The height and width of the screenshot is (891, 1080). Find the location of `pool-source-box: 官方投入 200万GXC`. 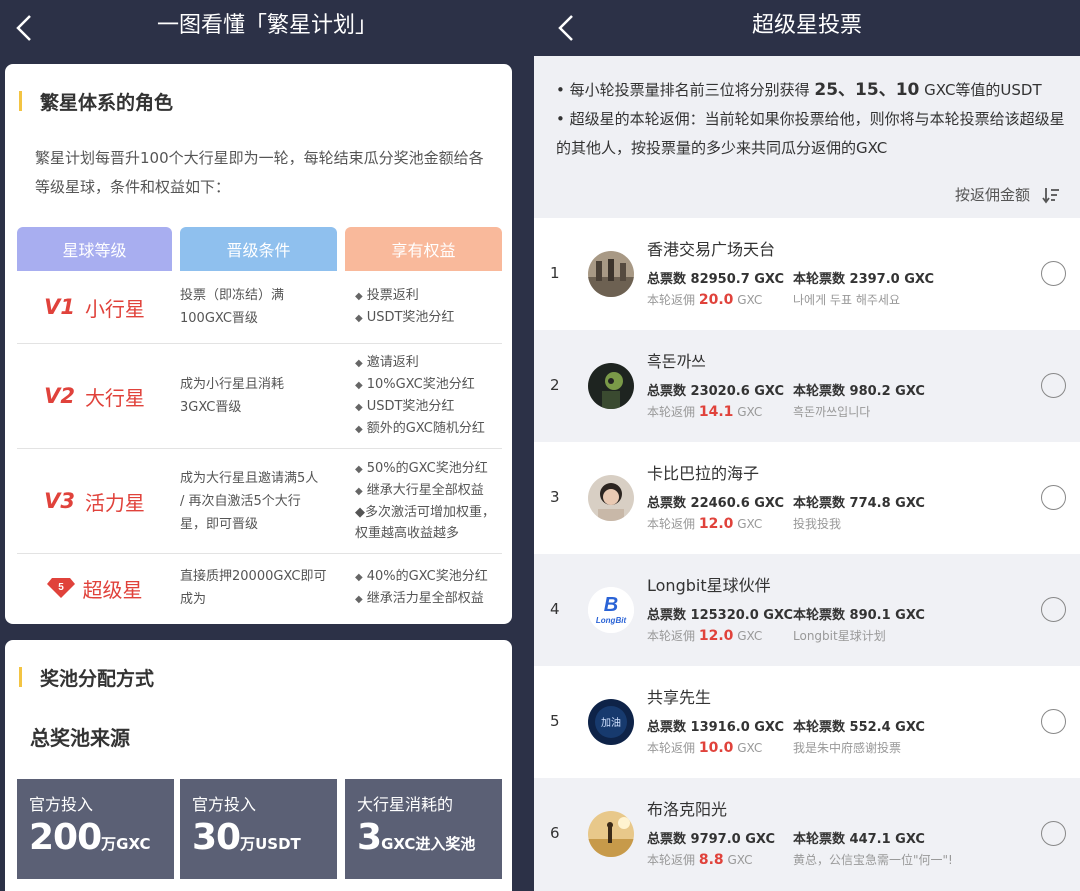

pool-source-box: 官方投入 200万GXC is located at coordinates (95, 829).